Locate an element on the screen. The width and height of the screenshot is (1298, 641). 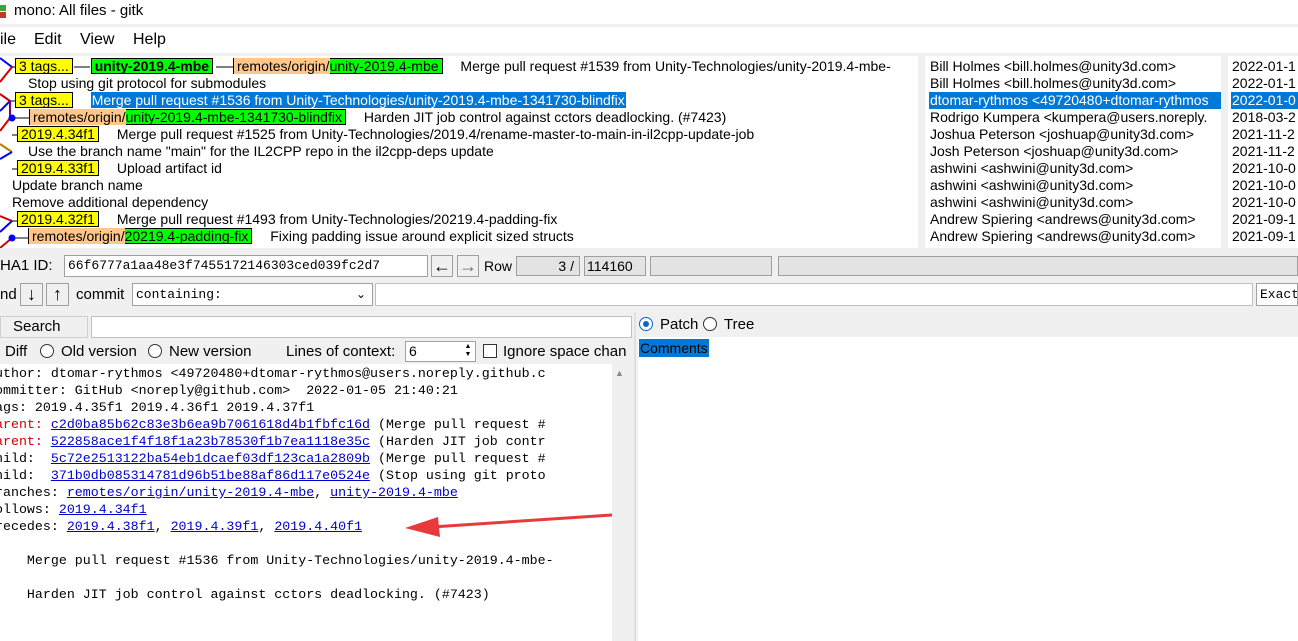
old-version-radio is located at coordinates (47, 351).